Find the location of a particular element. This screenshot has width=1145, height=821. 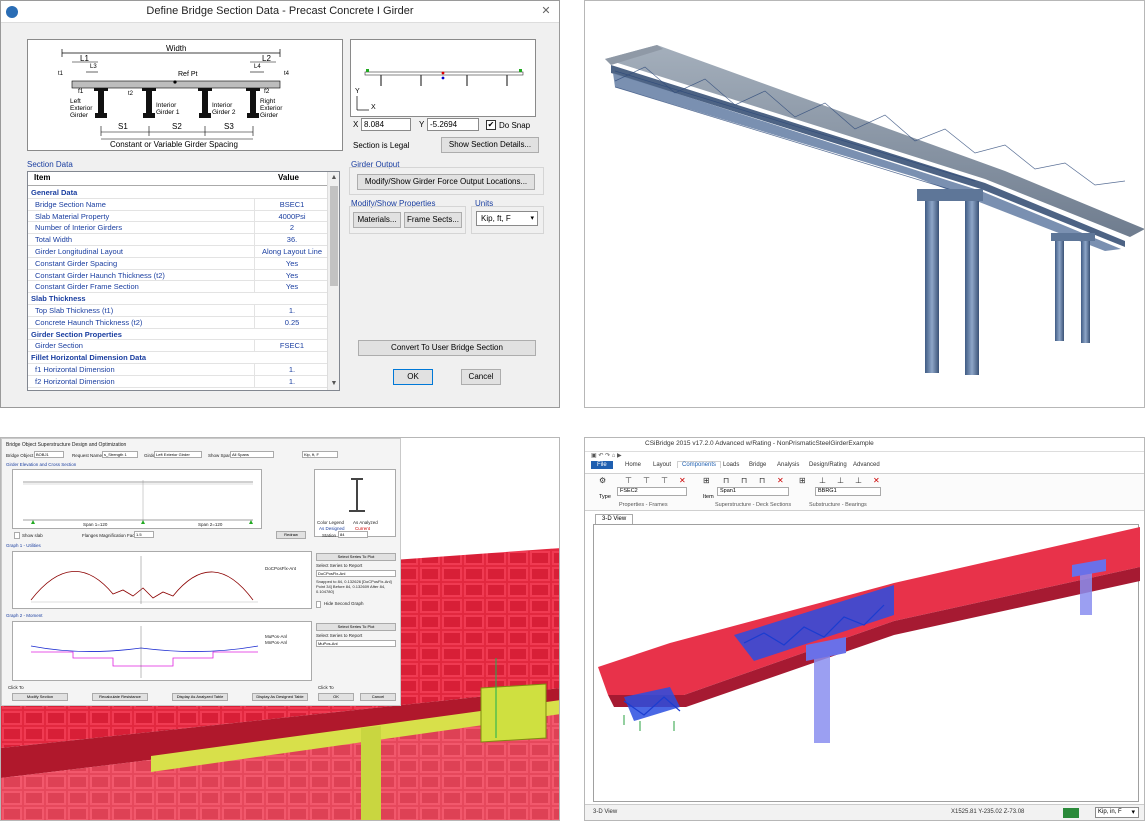

close-icon: ✕ is located at coordinates (546, 11).